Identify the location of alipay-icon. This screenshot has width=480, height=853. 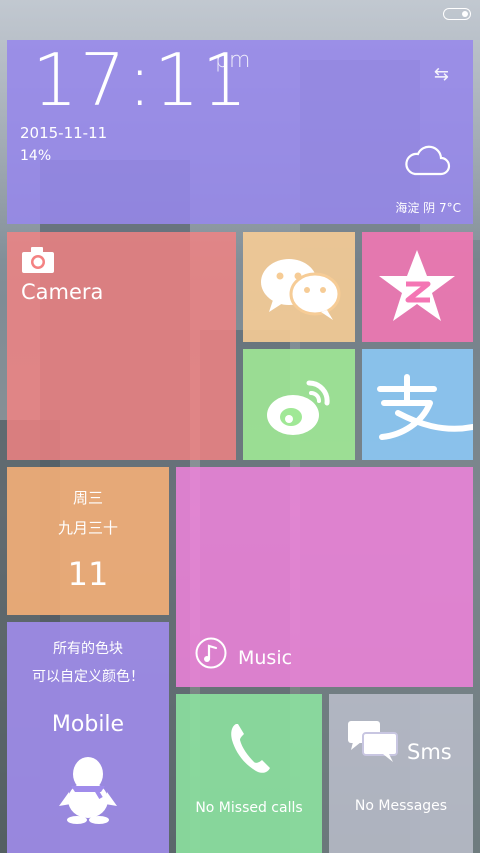
(425, 407).